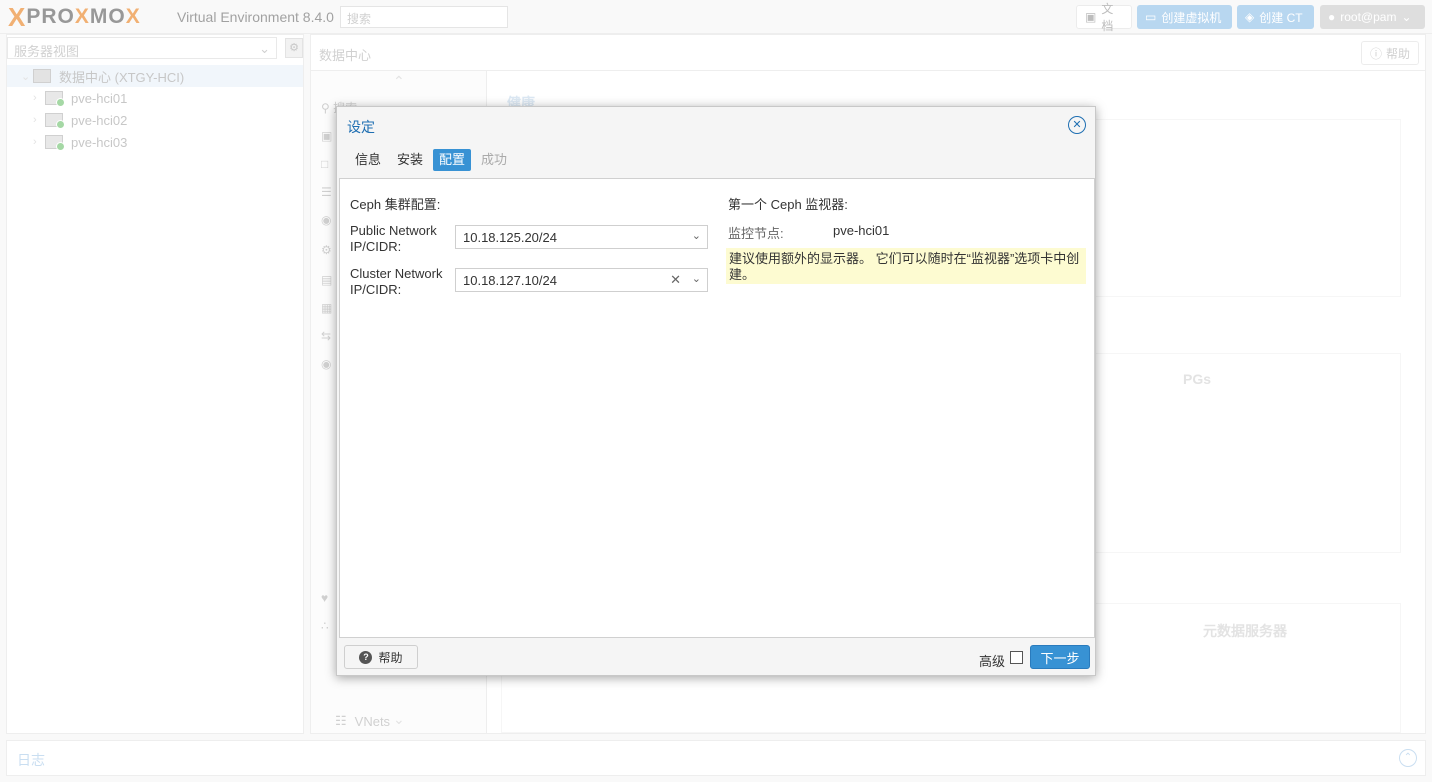 This screenshot has height=782, width=1432. Describe the element at coordinates (396, 281) in the screenshot. I see `cluster-network-label: Cluster Network IP/CIDR:` at that location.